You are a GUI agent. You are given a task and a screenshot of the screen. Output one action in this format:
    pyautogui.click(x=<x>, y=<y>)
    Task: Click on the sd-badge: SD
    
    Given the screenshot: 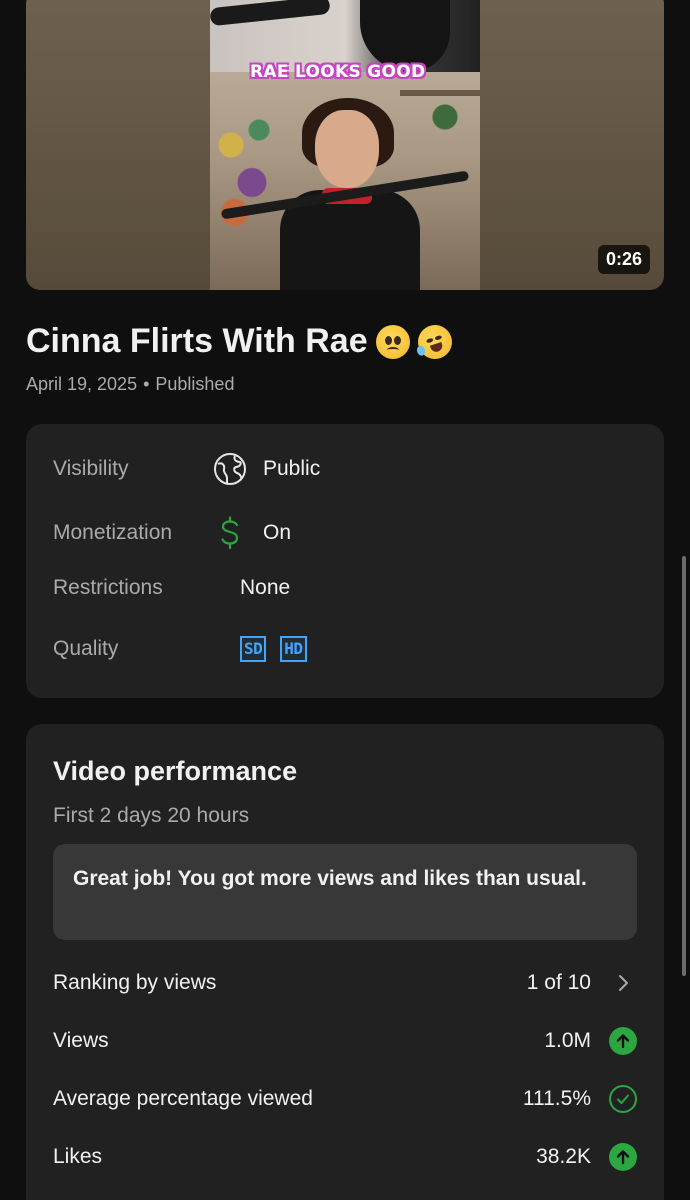 What is the action you would take?
    pyautogui.click(x=253, y=649)
    